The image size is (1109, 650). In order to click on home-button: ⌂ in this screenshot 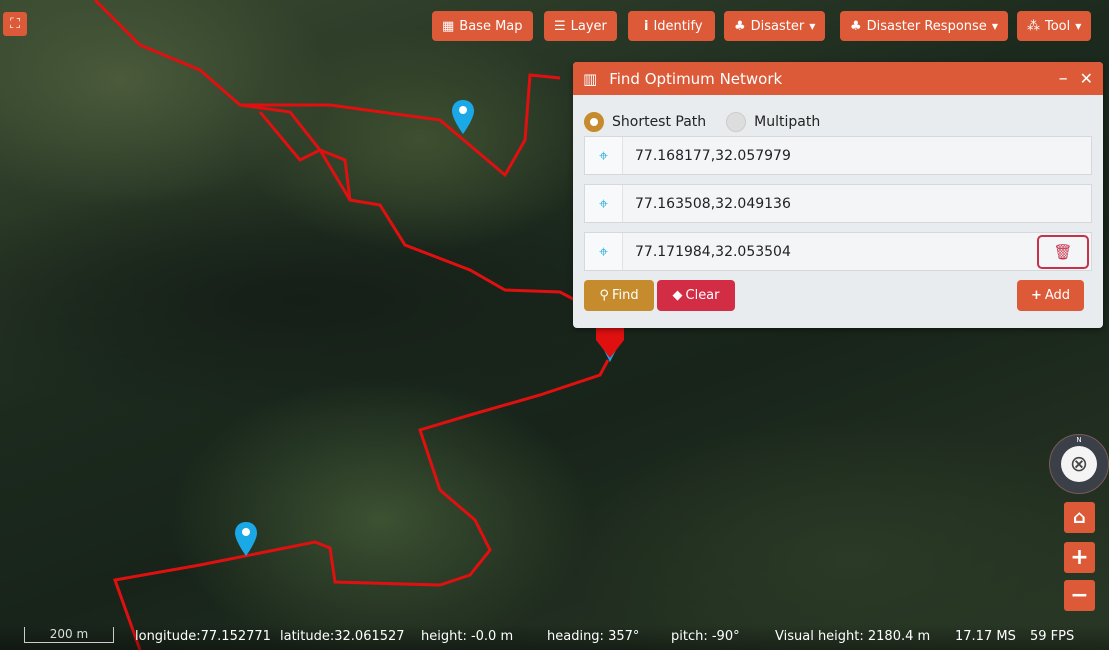, I will do `click(1079, 517)`.